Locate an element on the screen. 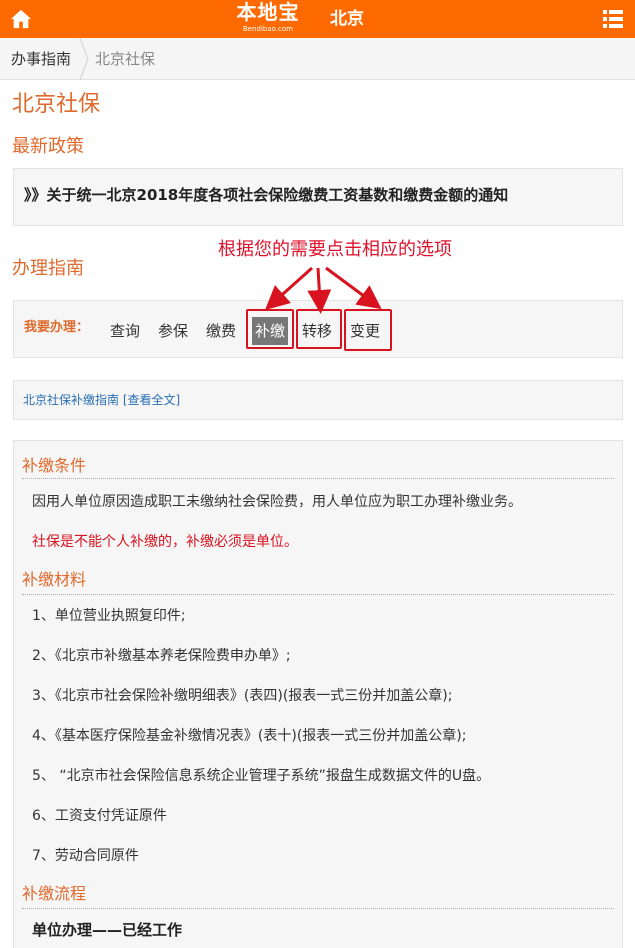 Image resolution: width=635 pixels, height=948 pixels. highlight-box-transfer is located at coordinates (319, 329).